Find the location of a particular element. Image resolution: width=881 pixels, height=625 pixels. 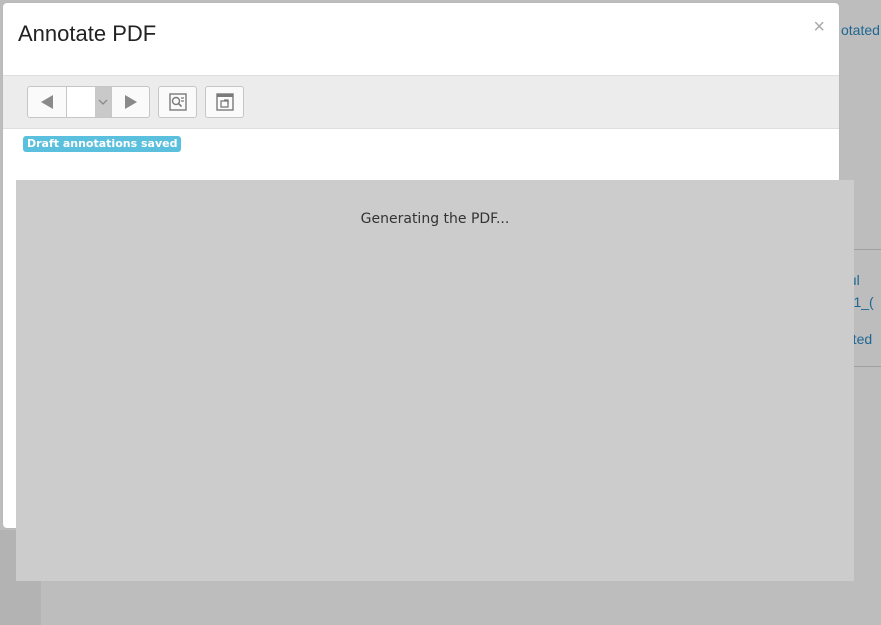

close-button: × is located at coordinates (819, 27).